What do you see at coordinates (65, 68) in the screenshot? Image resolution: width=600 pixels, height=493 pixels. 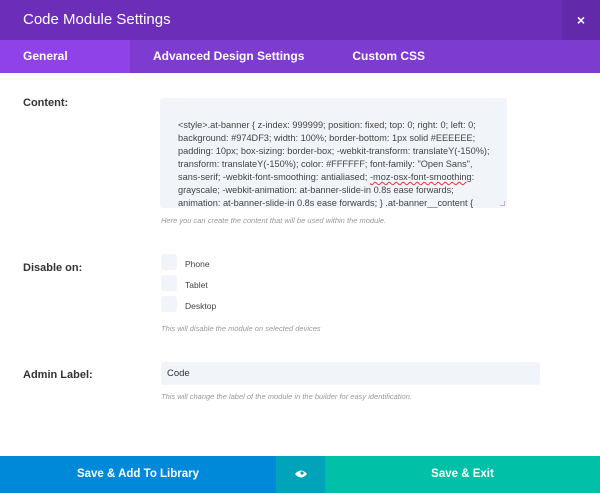 I see `tab-general-settings: General Settings` at bounding box center [65, 68].